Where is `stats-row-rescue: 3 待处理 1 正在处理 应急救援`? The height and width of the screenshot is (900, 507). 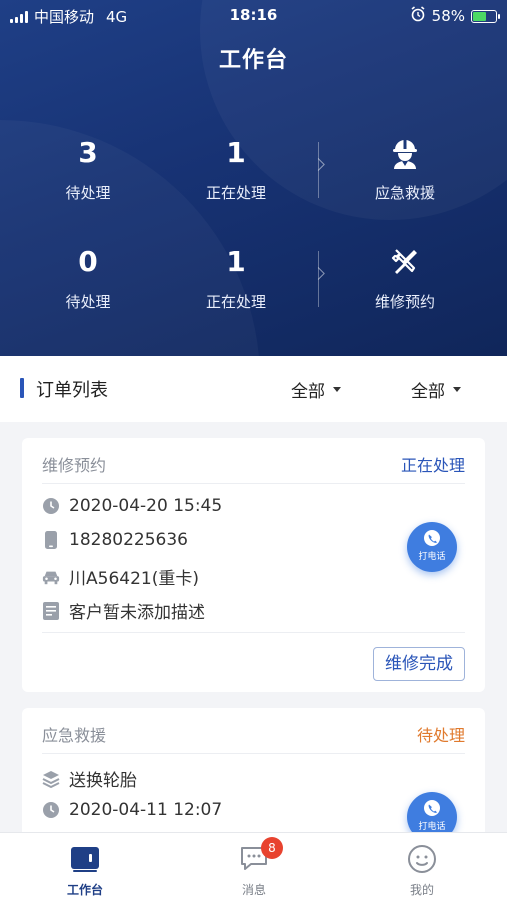
stats-row-rescue: 3 待处理 1 正在处理 应急救援 is located at coordinates (253, 181).